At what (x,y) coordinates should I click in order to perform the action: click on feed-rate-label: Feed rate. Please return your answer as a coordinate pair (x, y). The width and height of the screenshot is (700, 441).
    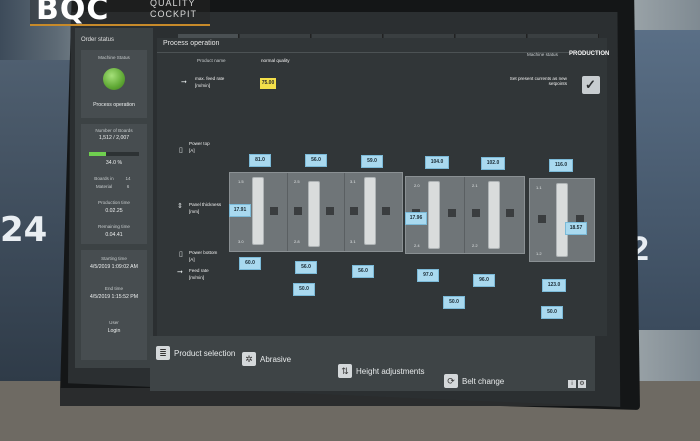
    Looking at the image, I should click on (199, 270).